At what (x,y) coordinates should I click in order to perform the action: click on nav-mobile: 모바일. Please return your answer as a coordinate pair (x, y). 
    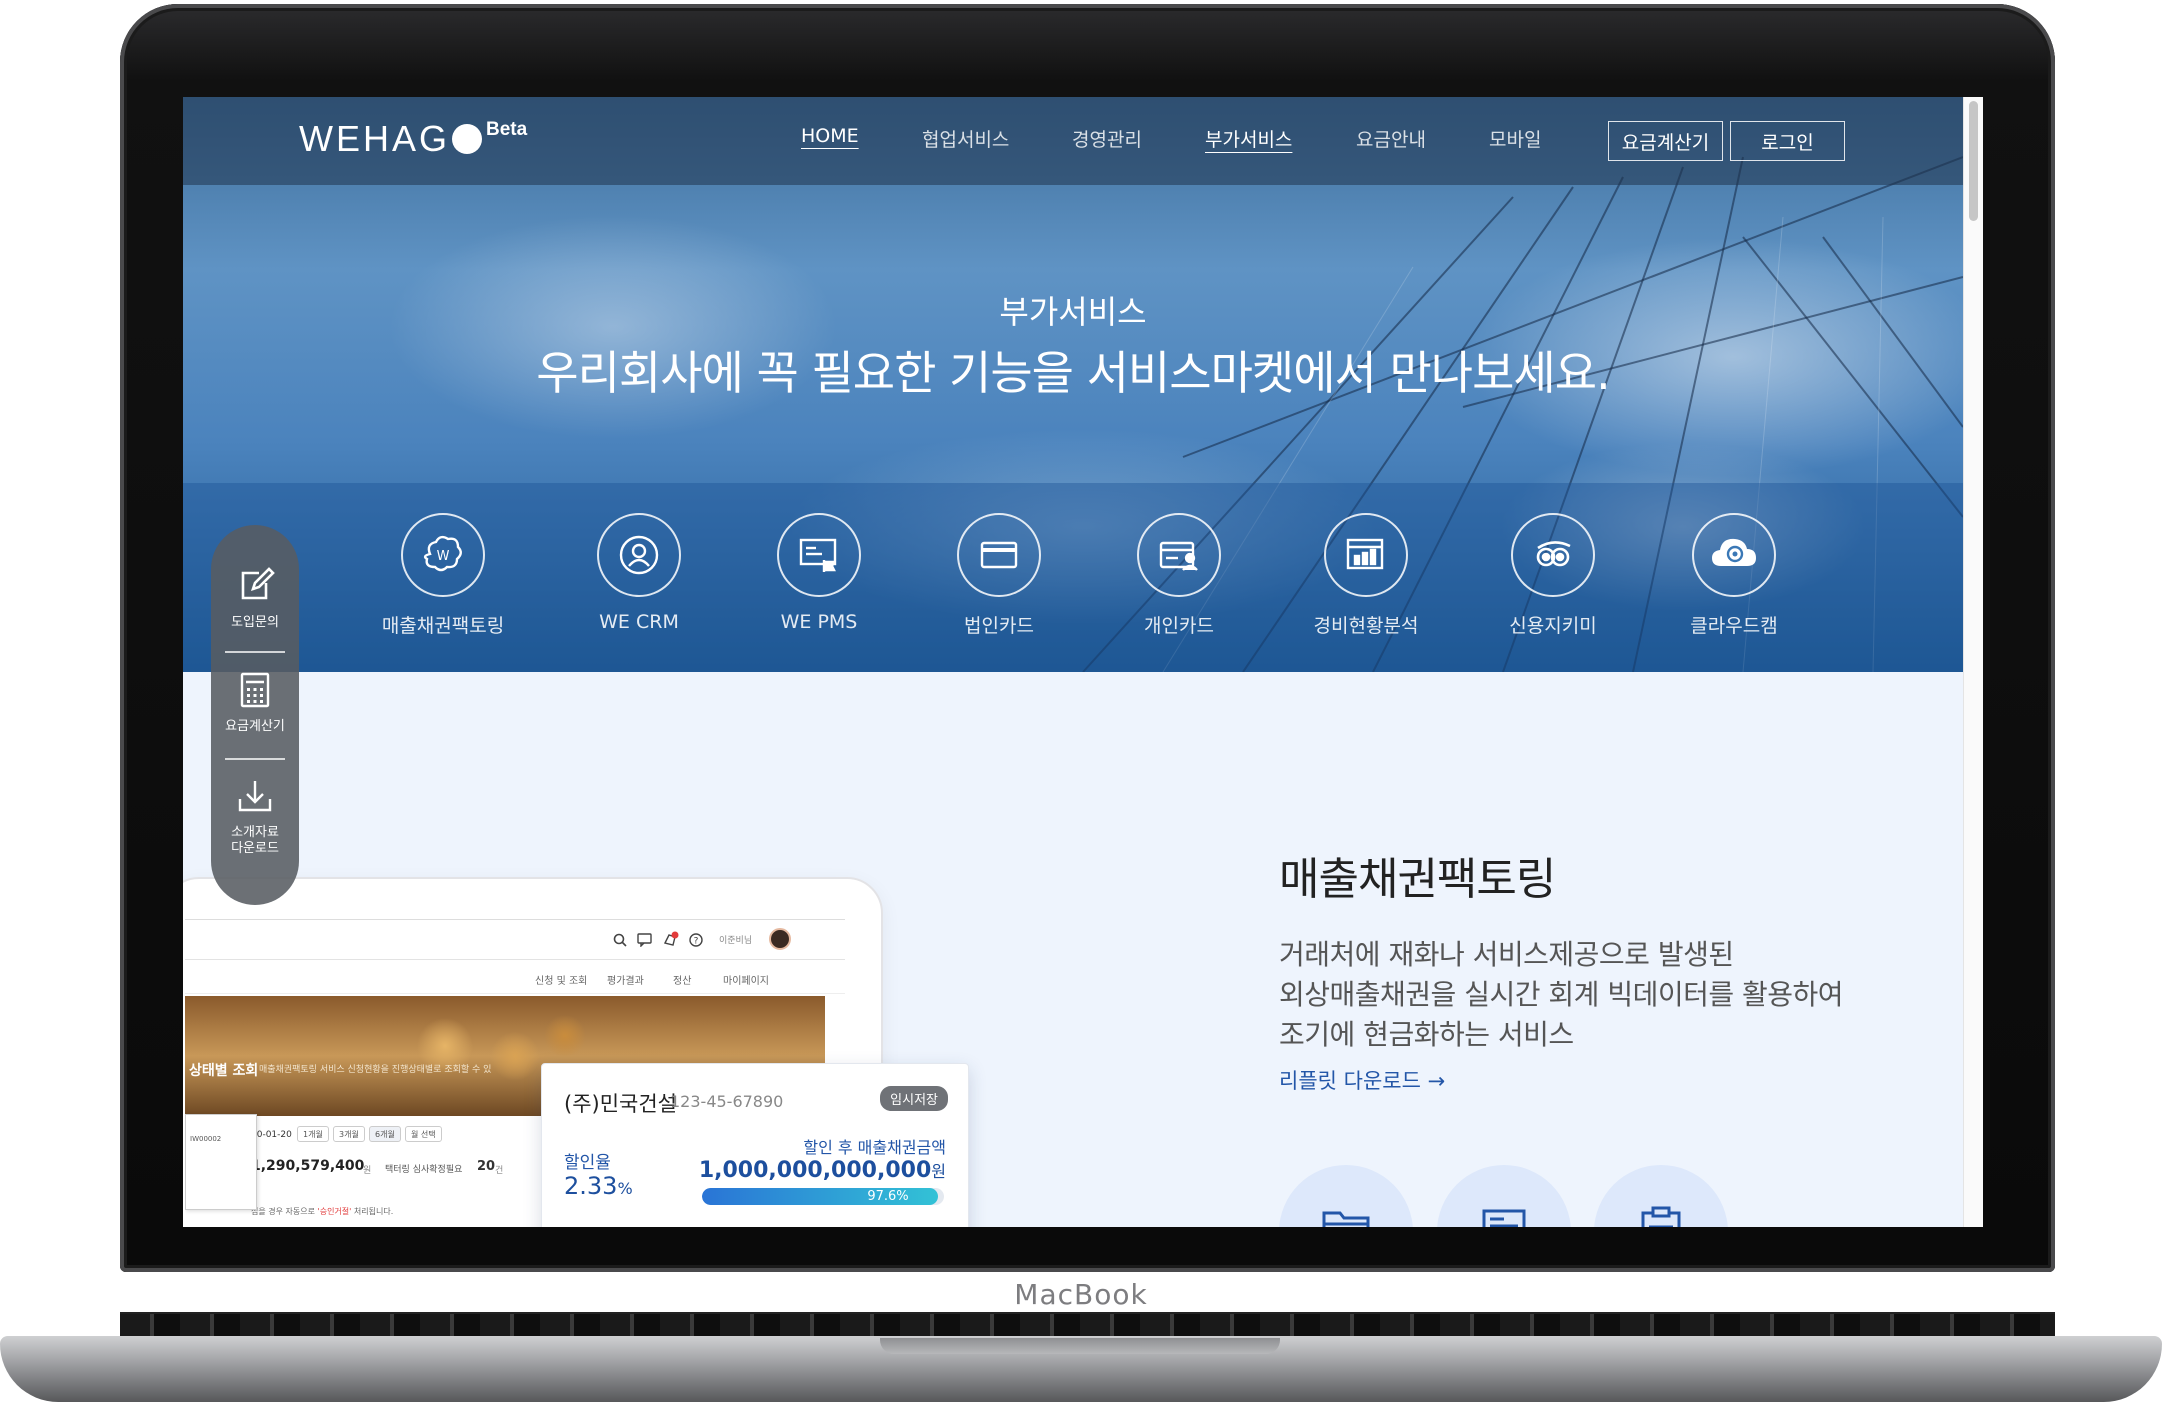
    Looking at the image, I should click on (1515, 138).